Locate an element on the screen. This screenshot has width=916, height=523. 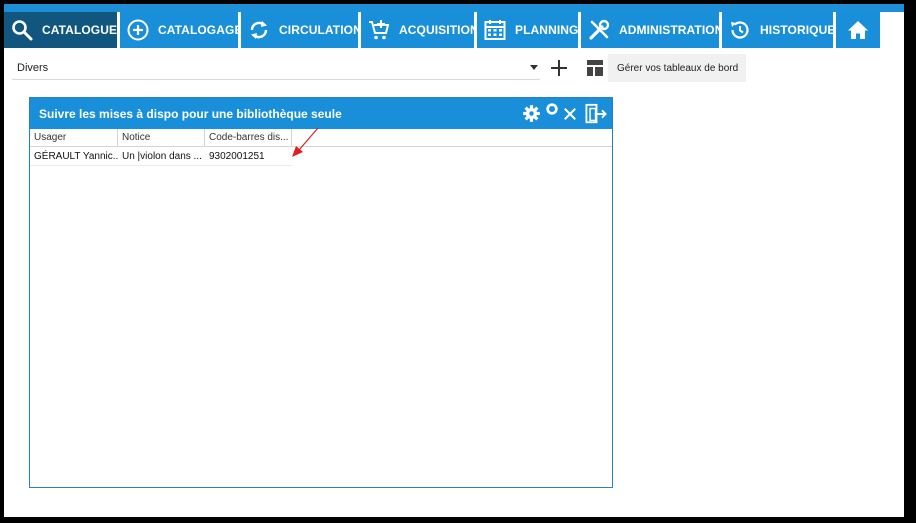
nav-planning: PLANNING is located at coordinates (527, 30).